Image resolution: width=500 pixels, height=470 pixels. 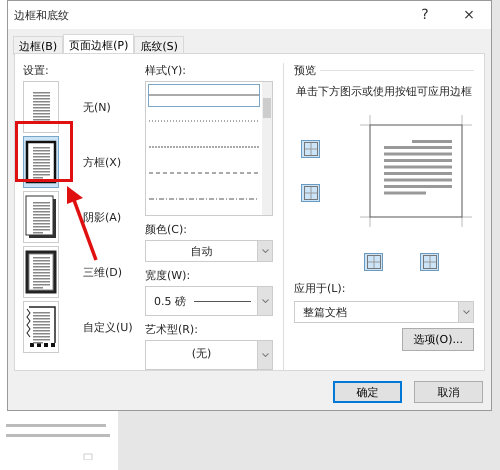 I want to click on setting-label: 自定义(U), so click(x=108, y=327).